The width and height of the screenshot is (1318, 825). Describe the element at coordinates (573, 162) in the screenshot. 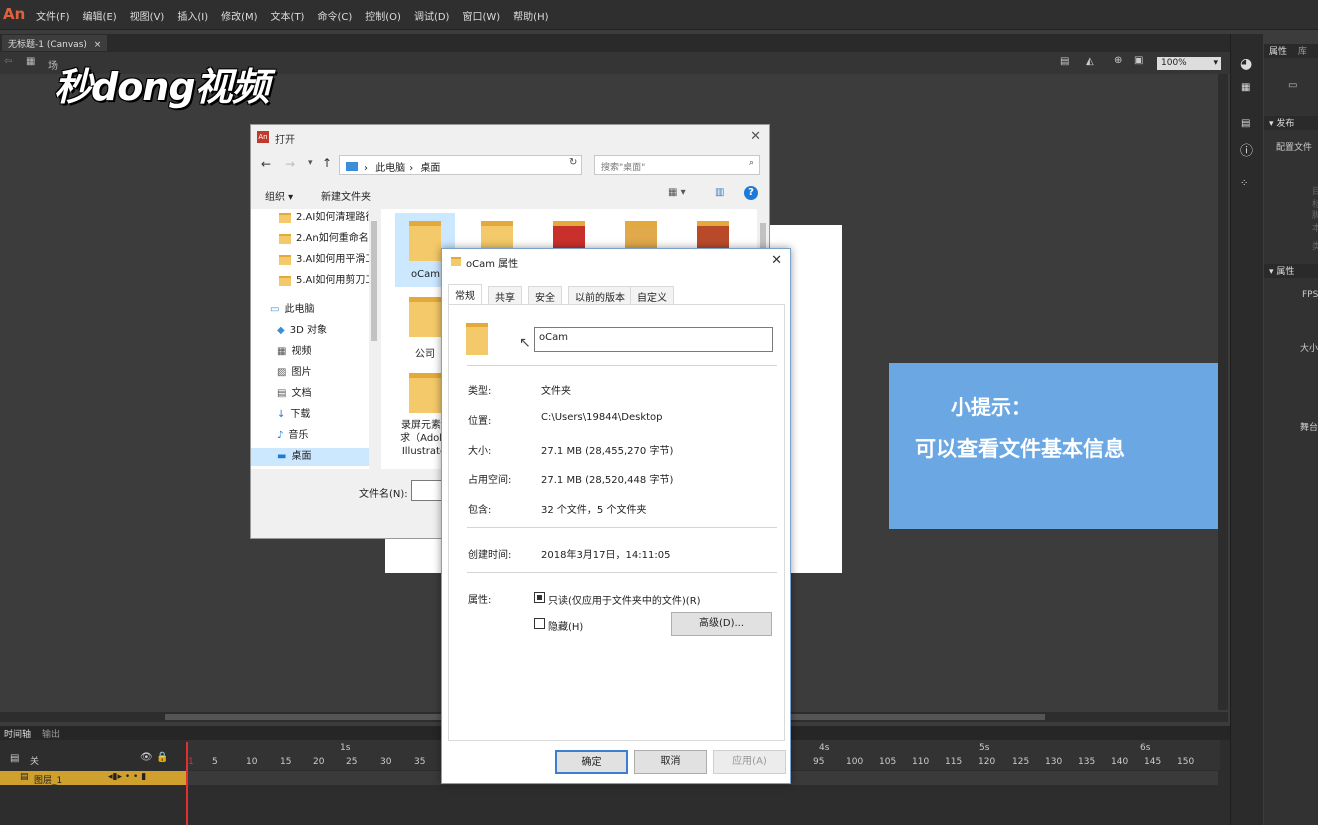

I see `refresh-icon: ↻` at that location.